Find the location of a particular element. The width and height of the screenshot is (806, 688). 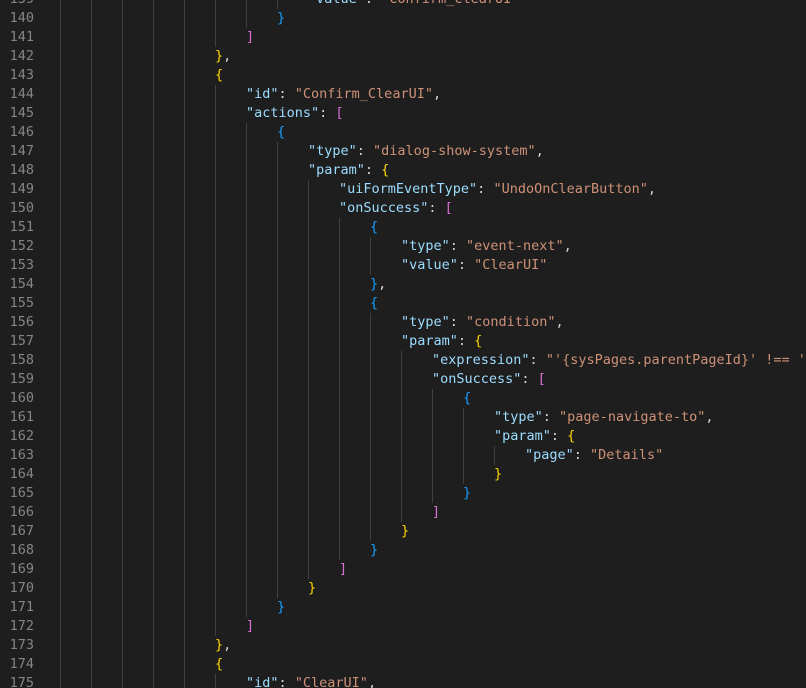

code-line: 142}, is located at coordinates (403, 56).